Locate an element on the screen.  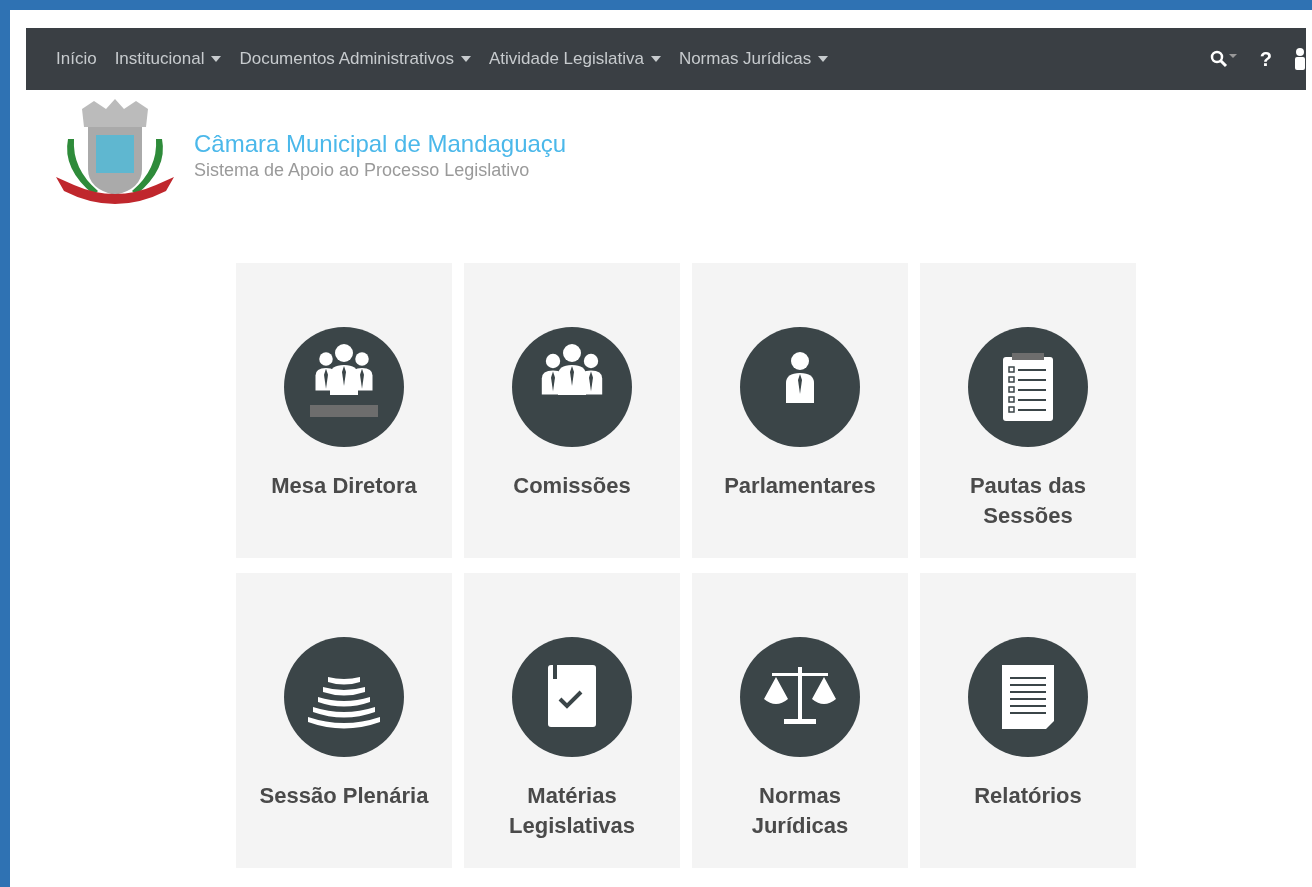
nav-link: Início is located at coordinates (76, 59).